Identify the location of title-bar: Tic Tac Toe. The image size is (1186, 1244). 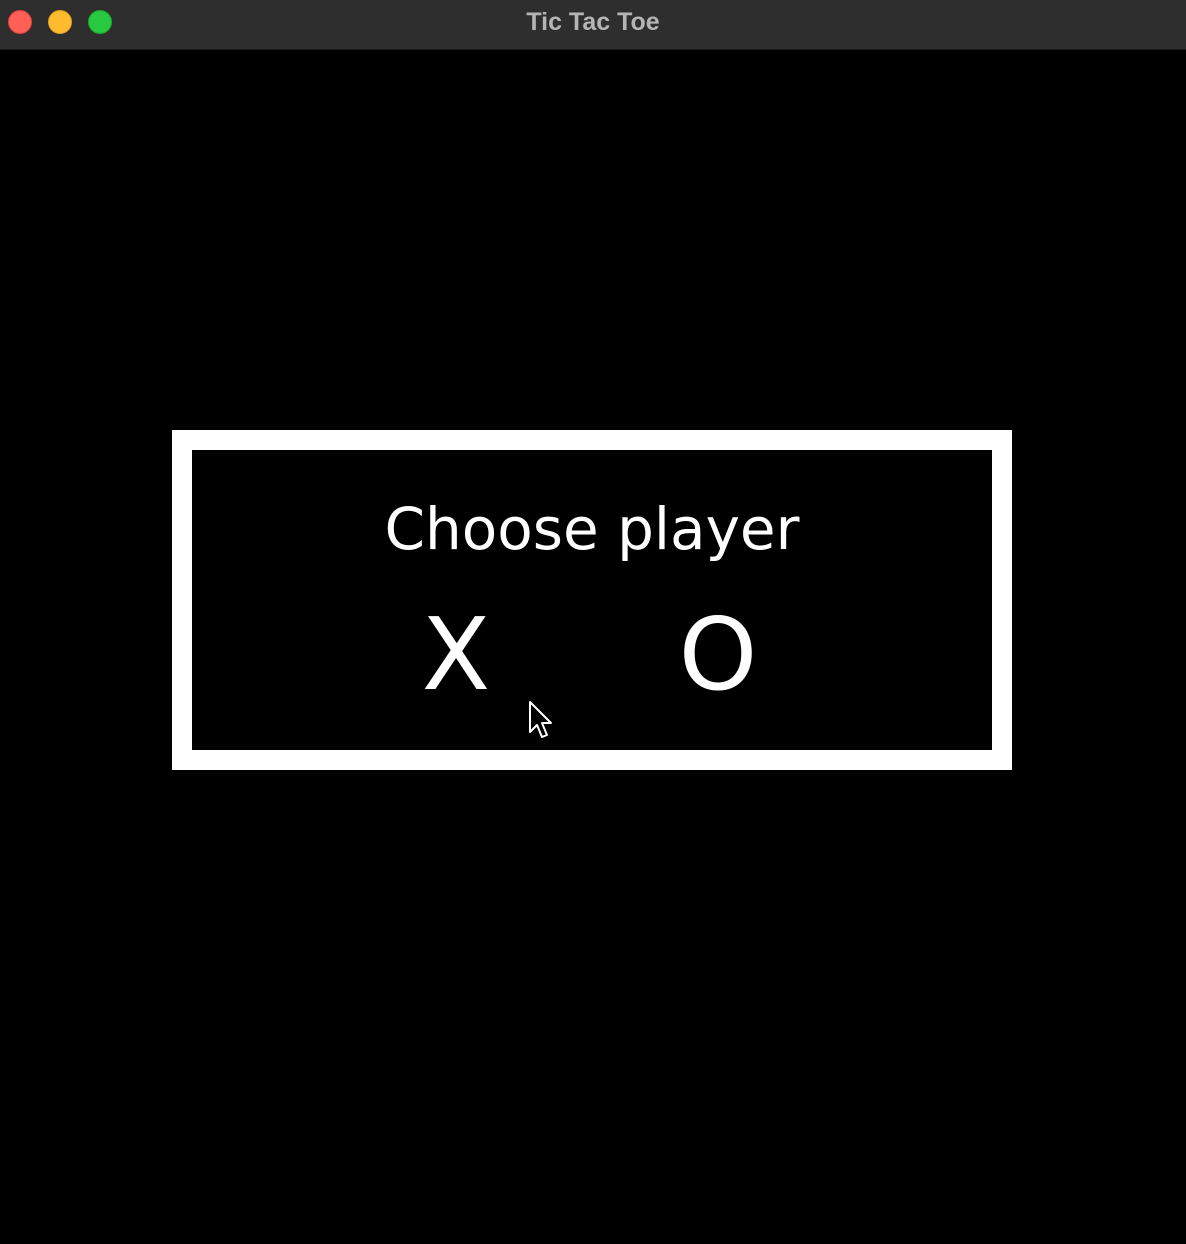
(593, 25).